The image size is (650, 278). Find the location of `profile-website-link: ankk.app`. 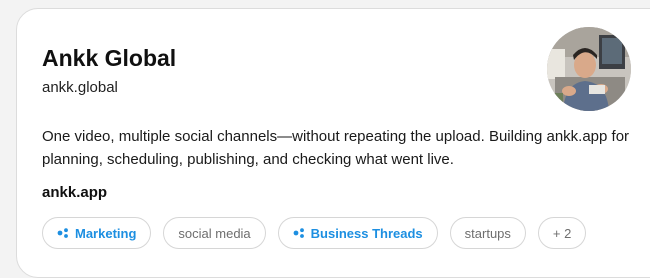

profile-website-link: ankk.app is located at coordinates (74, 192).